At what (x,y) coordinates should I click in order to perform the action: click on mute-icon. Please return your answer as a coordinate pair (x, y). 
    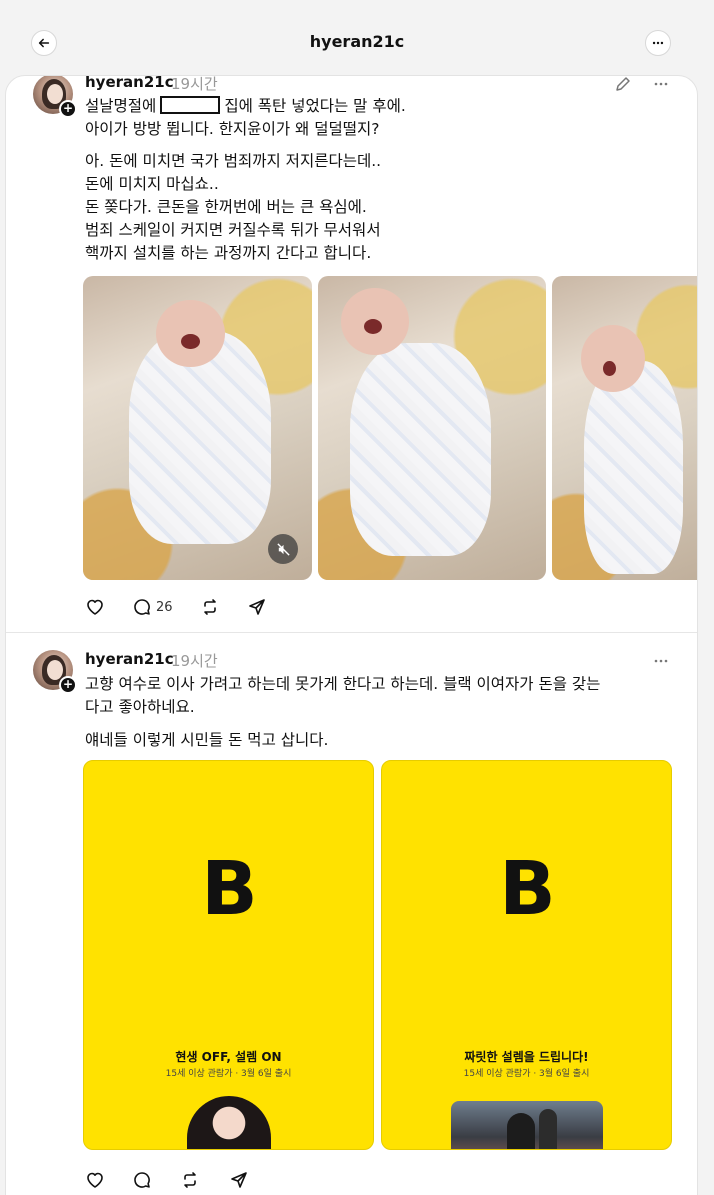
    Looking at the image, I should click on (283, 549).